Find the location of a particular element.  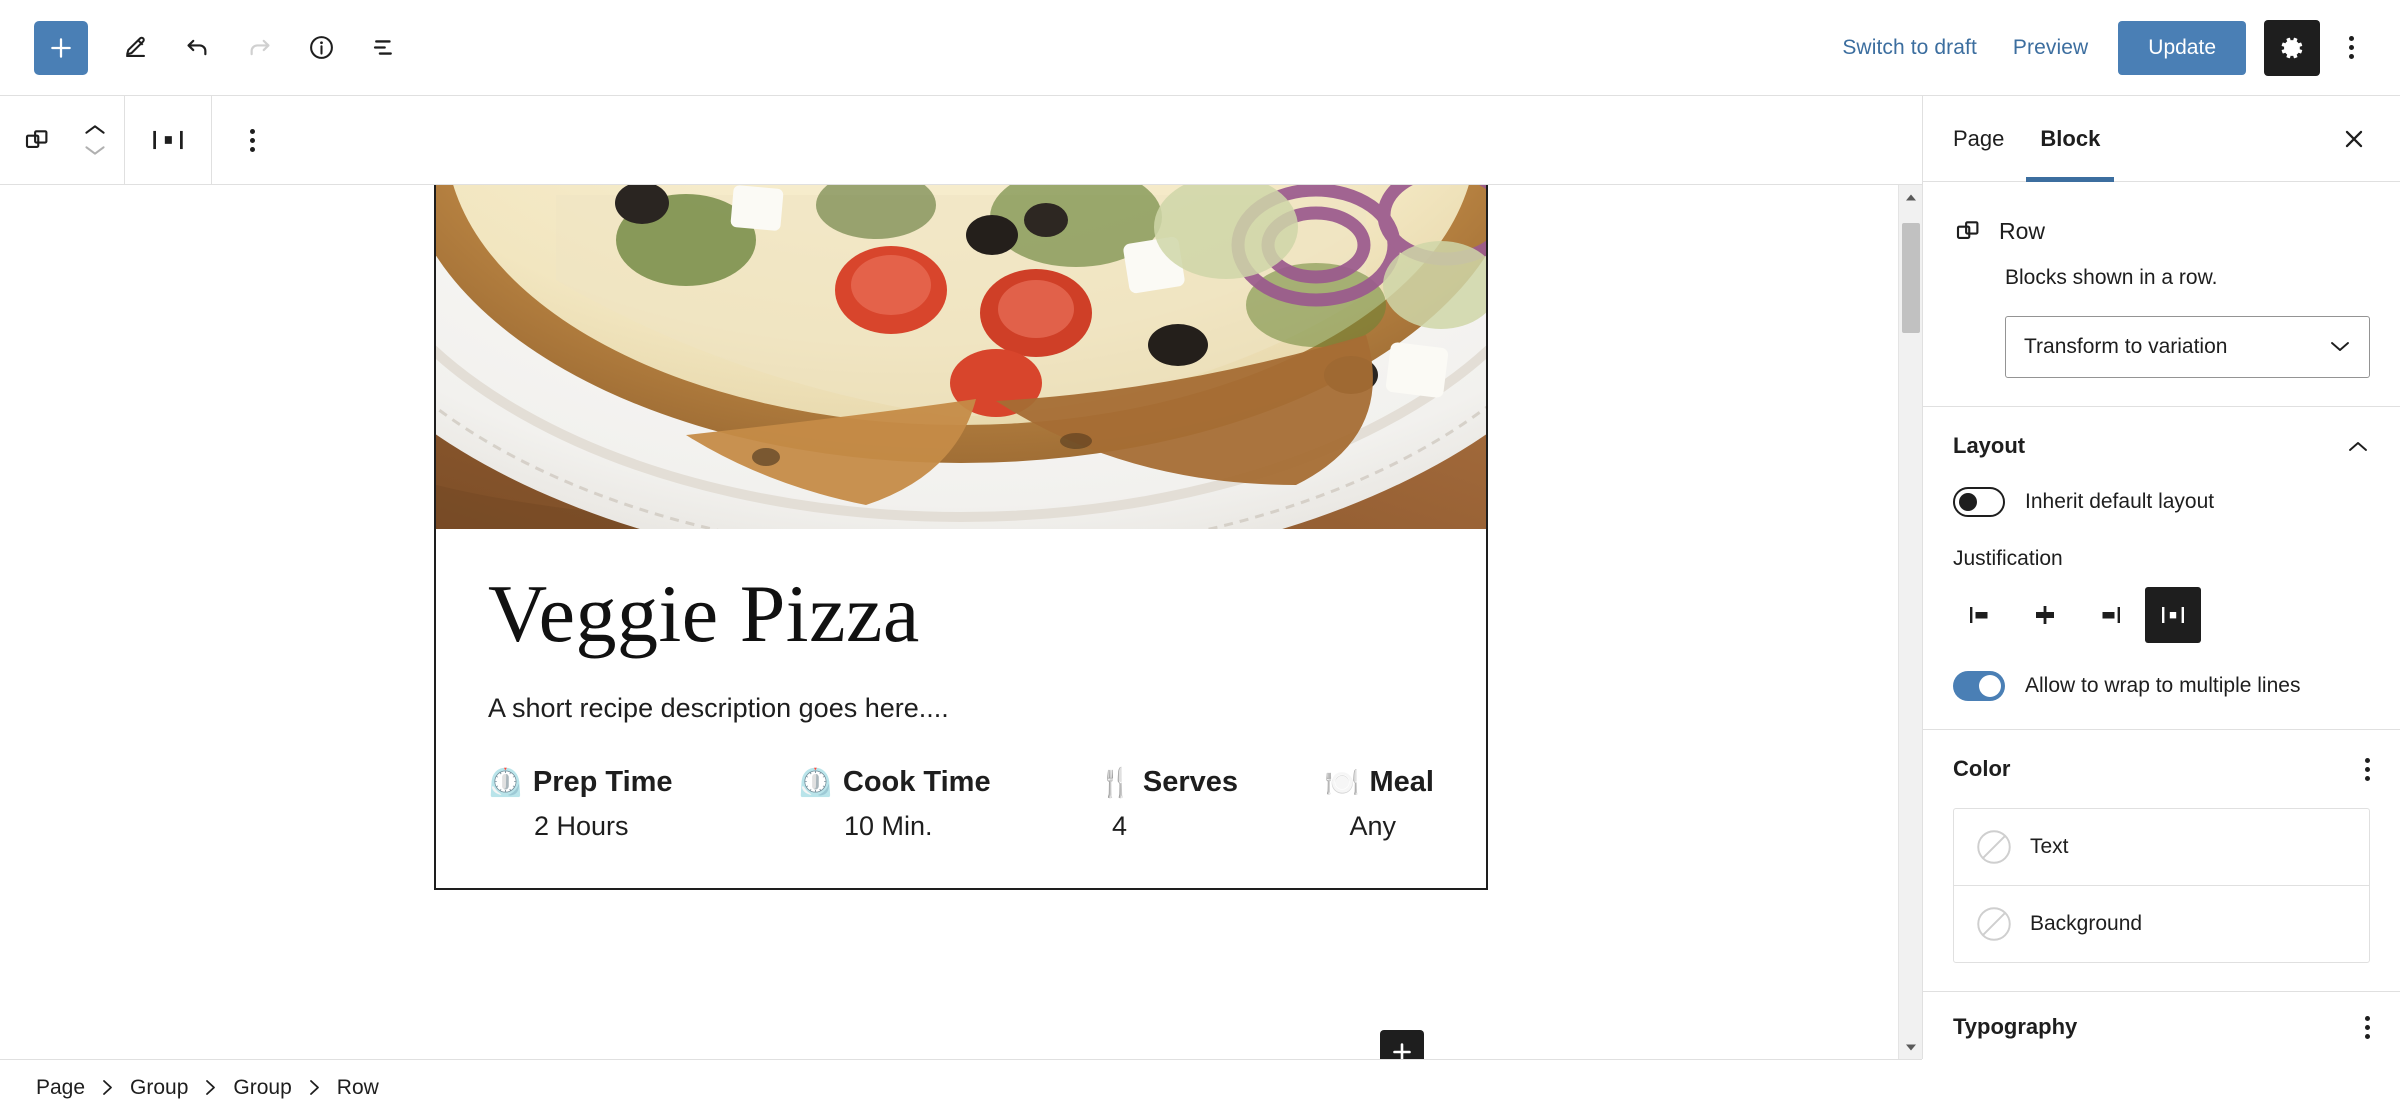

transform-select-value: Transform to variation is located at coordinates (2126, 346).